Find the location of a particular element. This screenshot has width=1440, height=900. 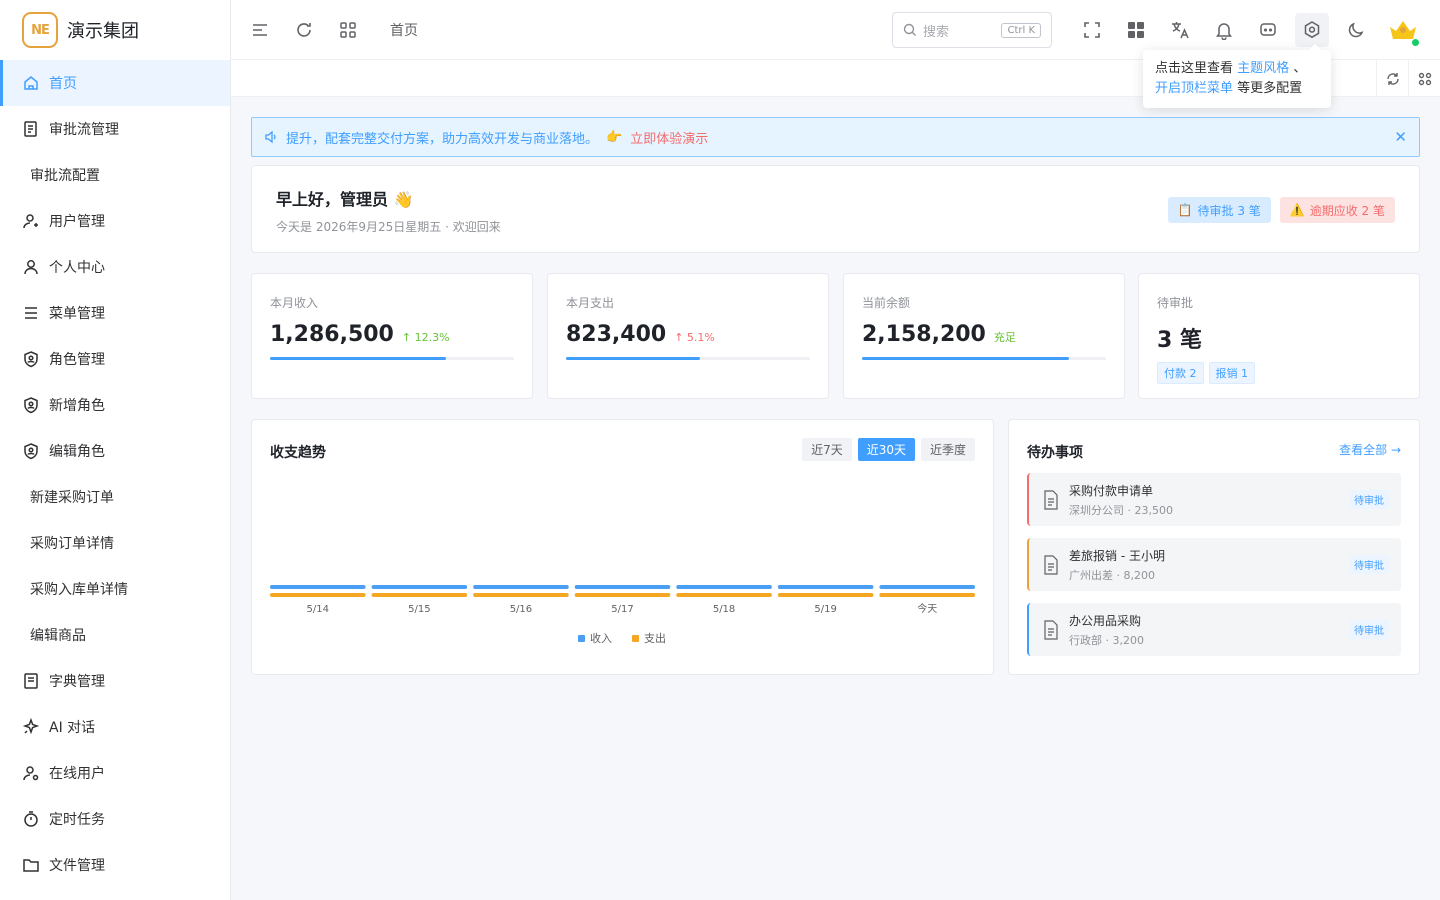

pending-approval-badge: 📋 待审批 3 笔 is located at coordinates (1219, 210).